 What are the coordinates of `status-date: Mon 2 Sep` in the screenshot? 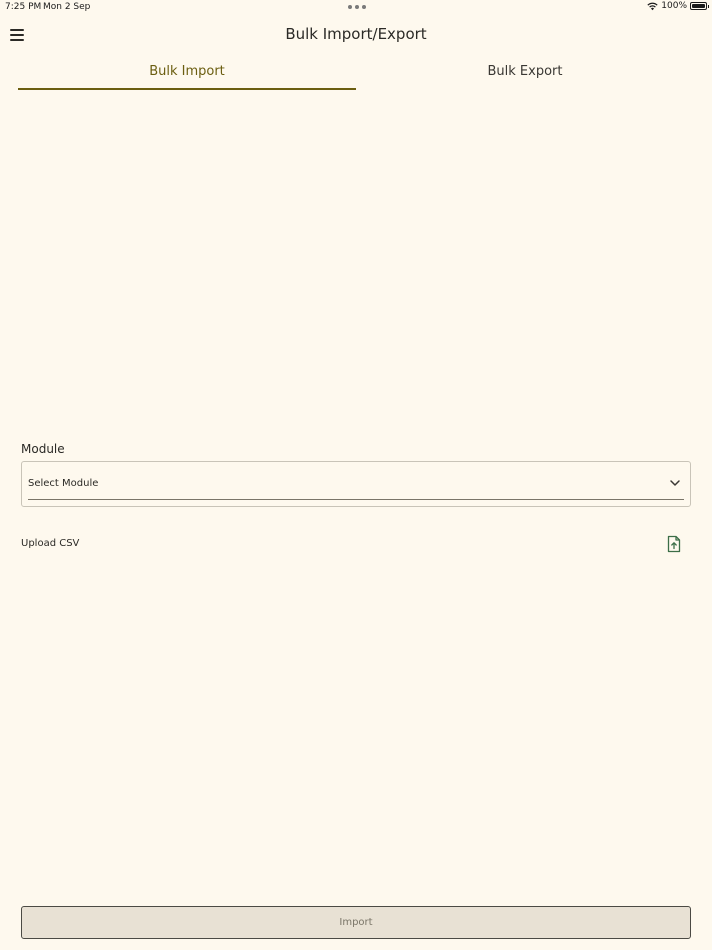 It's located at (67, 7).